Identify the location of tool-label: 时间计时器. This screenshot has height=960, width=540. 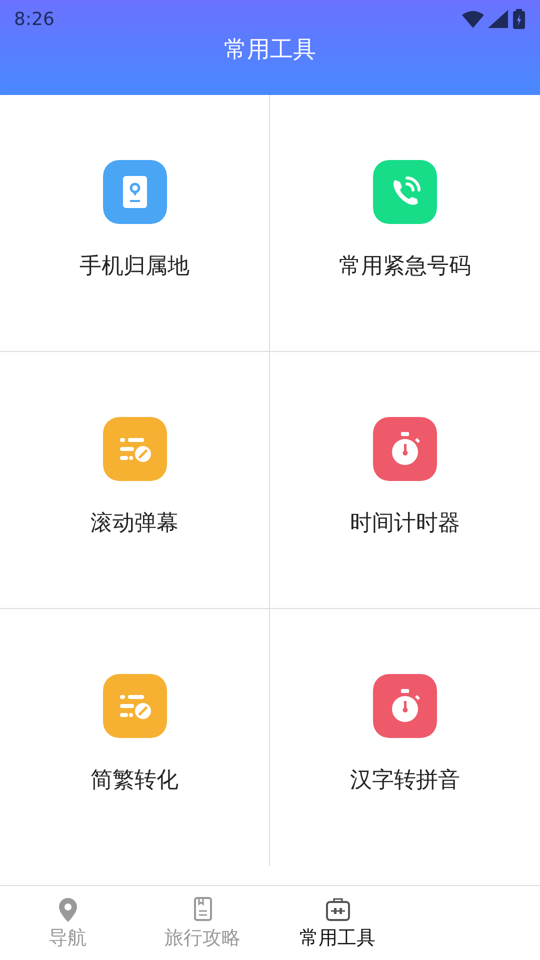
(405, 523).